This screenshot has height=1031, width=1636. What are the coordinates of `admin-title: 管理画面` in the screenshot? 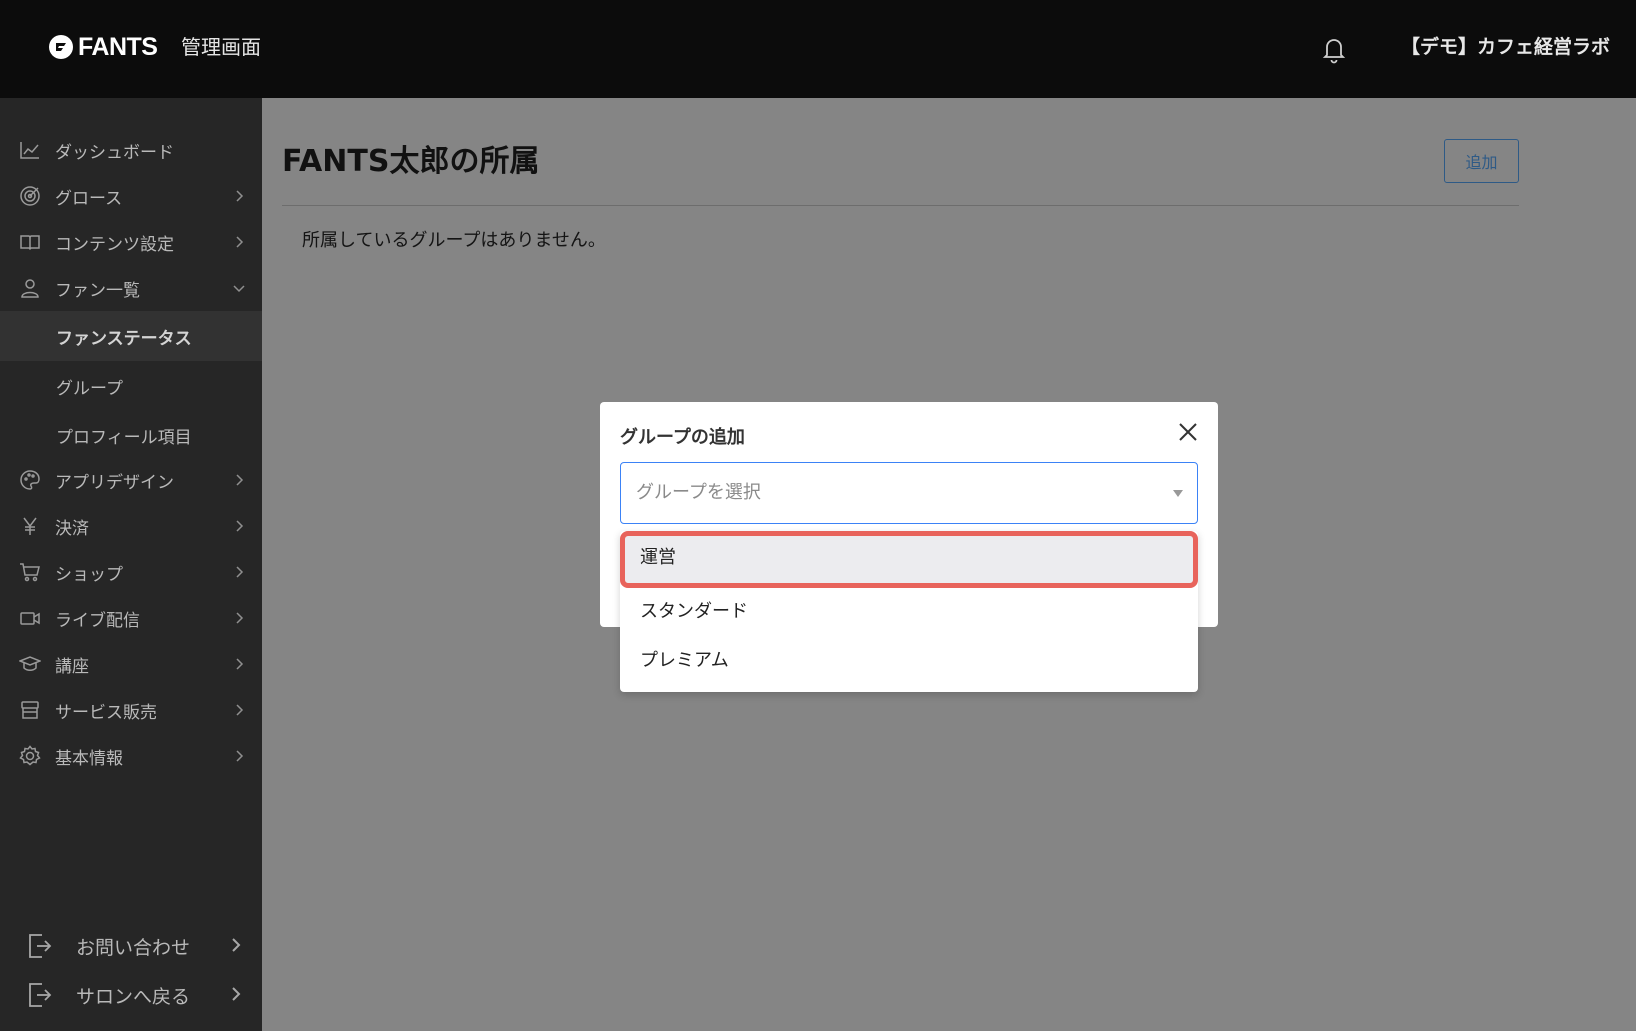 It's located at (221, 47).